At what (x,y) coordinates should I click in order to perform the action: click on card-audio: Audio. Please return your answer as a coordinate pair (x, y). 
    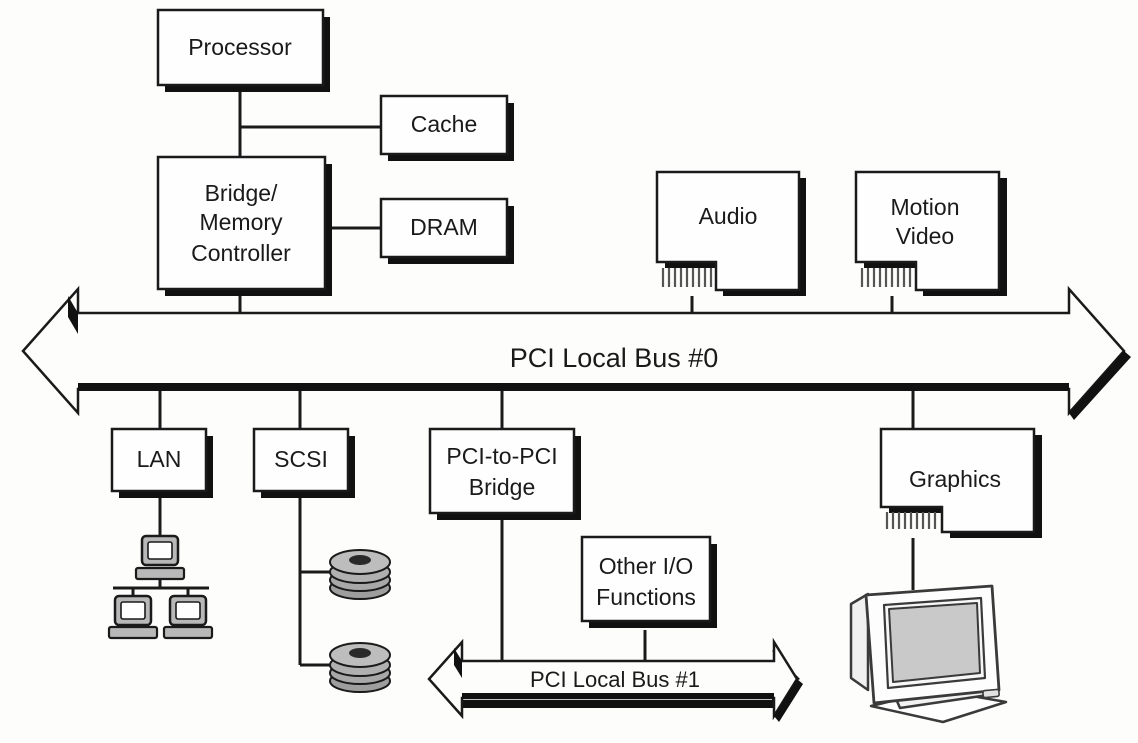
    Looking at the image, I should click on (730, 233).